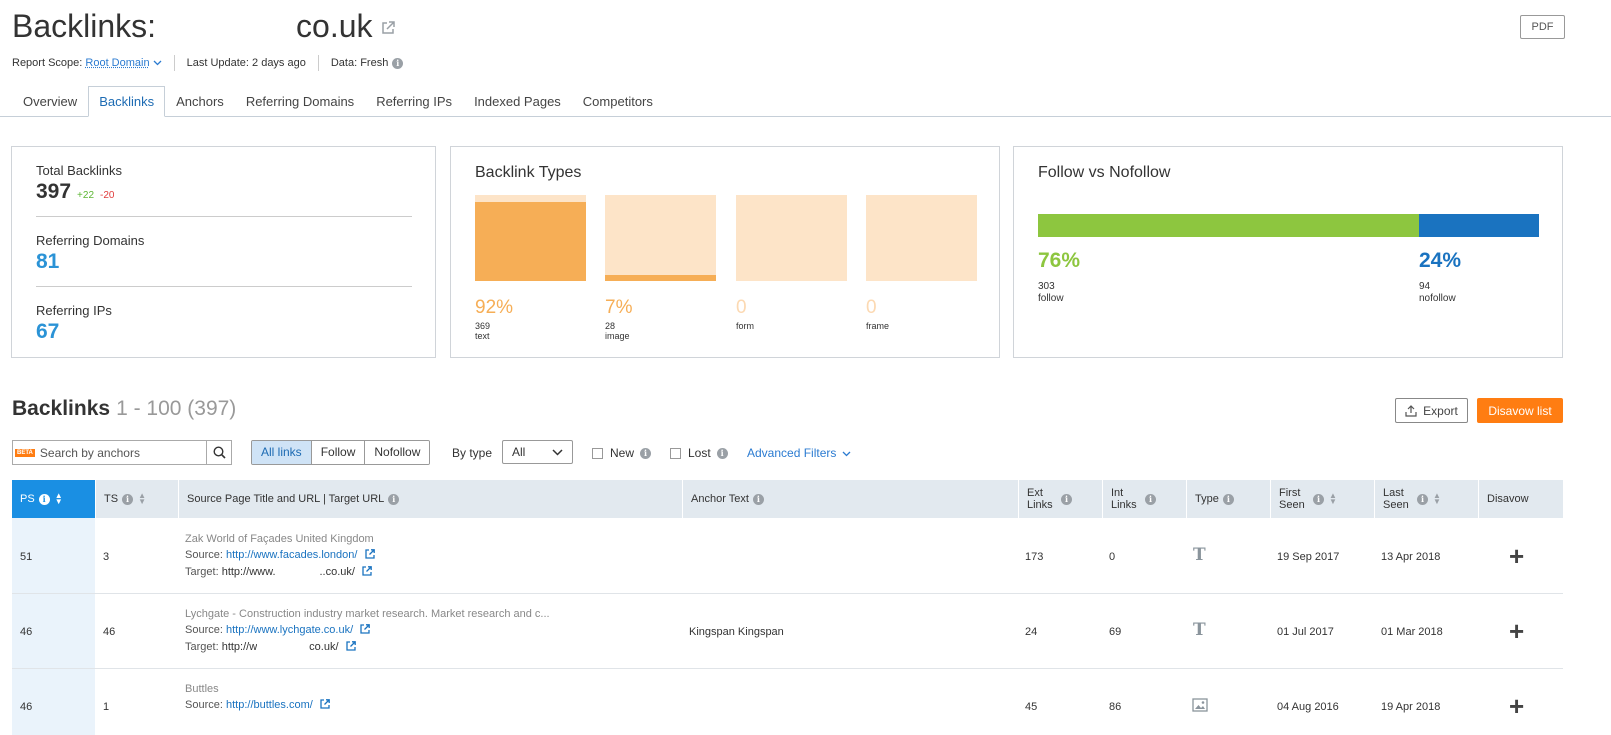 The image size is (1611, 735). What do you see at coordinates (300, 101) in the screenshot?
I see `tab-referring-domains: Referring Domains` at bounding box center [300, 101].